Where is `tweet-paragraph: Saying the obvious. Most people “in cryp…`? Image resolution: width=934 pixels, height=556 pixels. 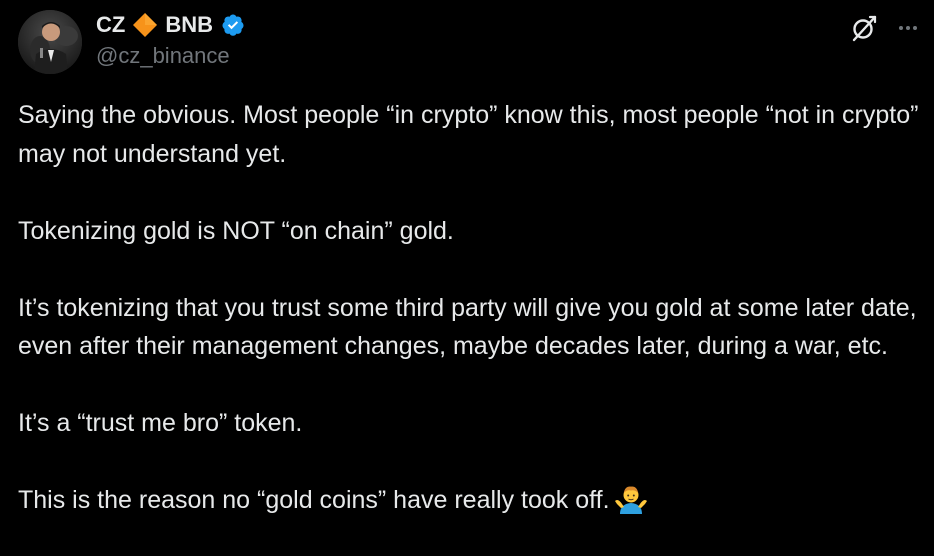
tweet-paragraph: Saying the obvious. Most people “in cryp… is located at coordinates (468, 134).